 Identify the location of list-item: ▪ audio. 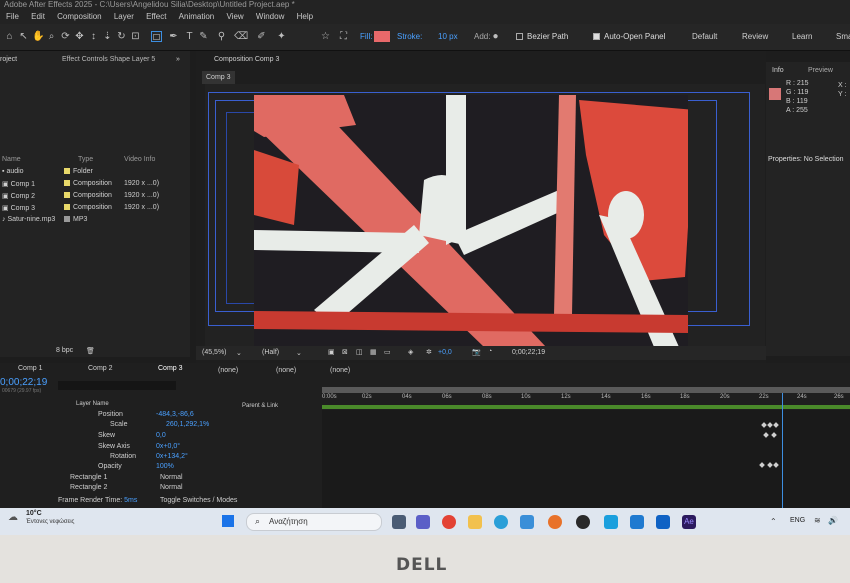
(13, 171).